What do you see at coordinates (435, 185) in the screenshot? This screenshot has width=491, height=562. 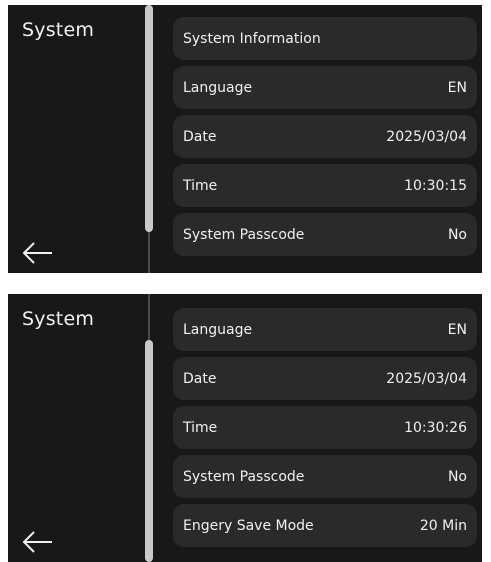 I see `setting-value: 10:30:15` at bounding box center [435, 185].